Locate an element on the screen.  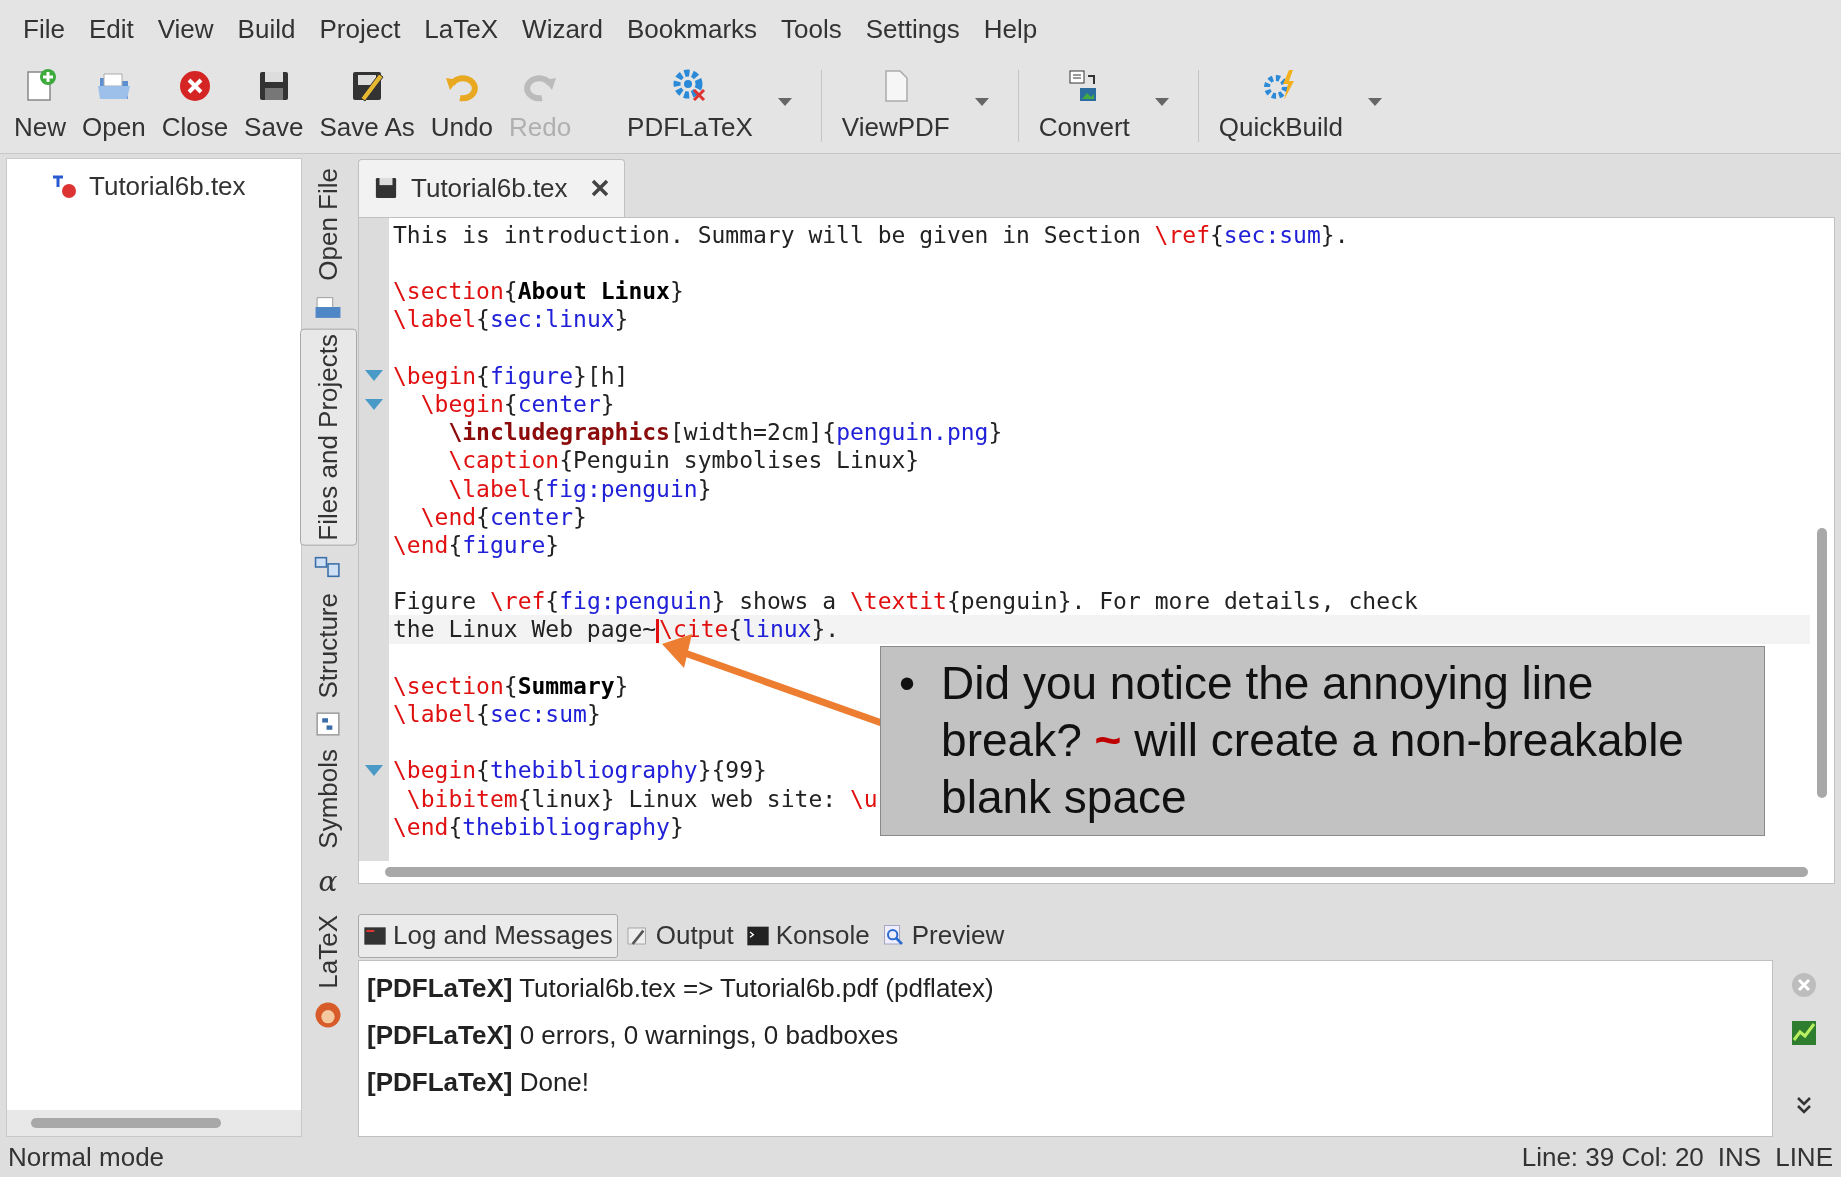
cursor-position: Line: 39 Col: 20 is located at coordinates (1612, 1157).